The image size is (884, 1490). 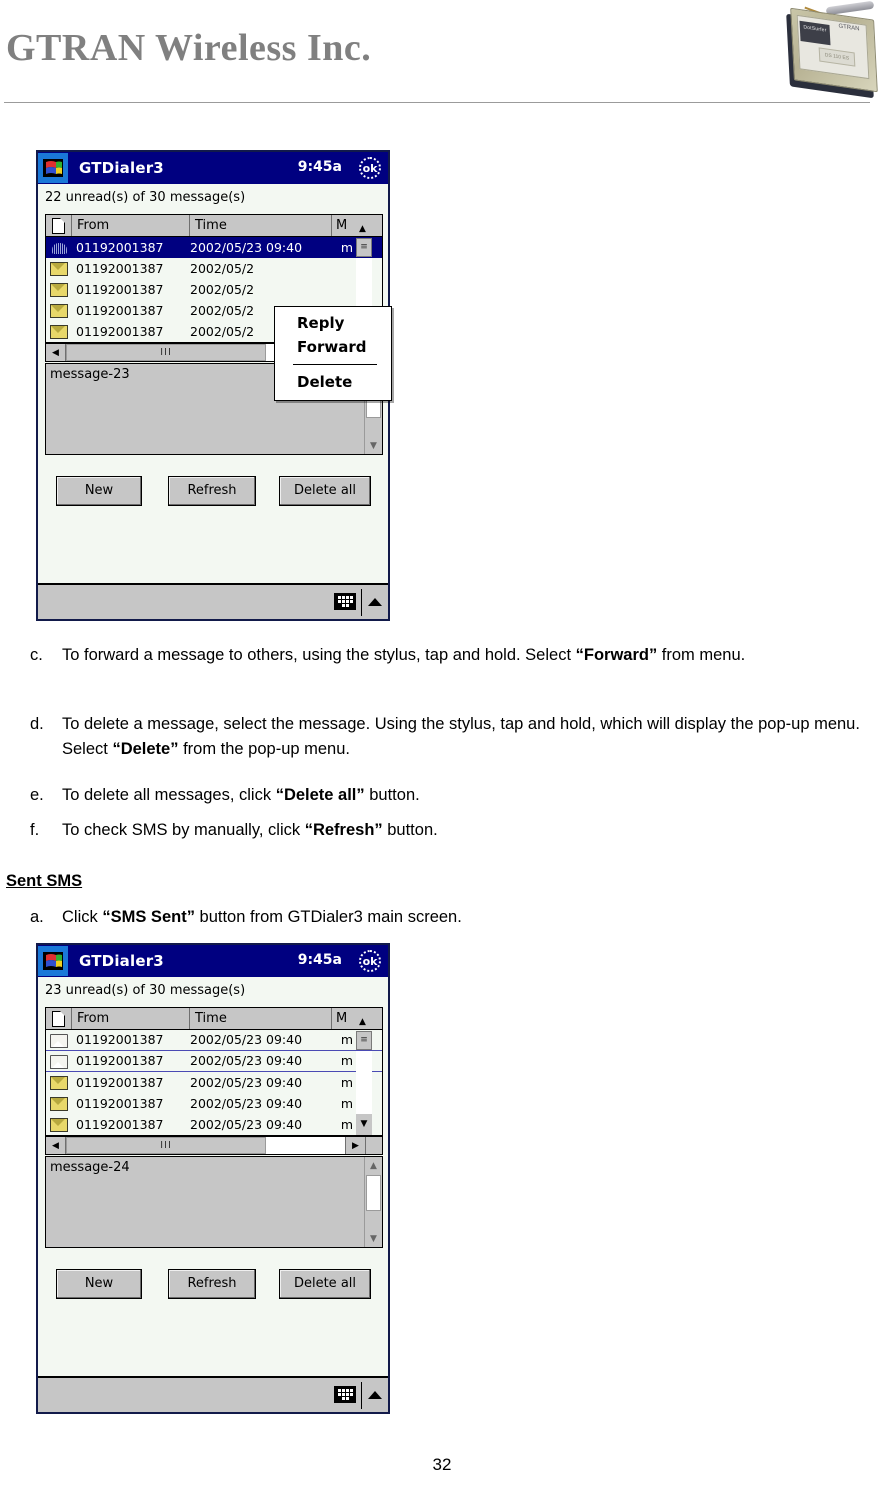 I want to click on text-part: button., so click(x=410, y=830).